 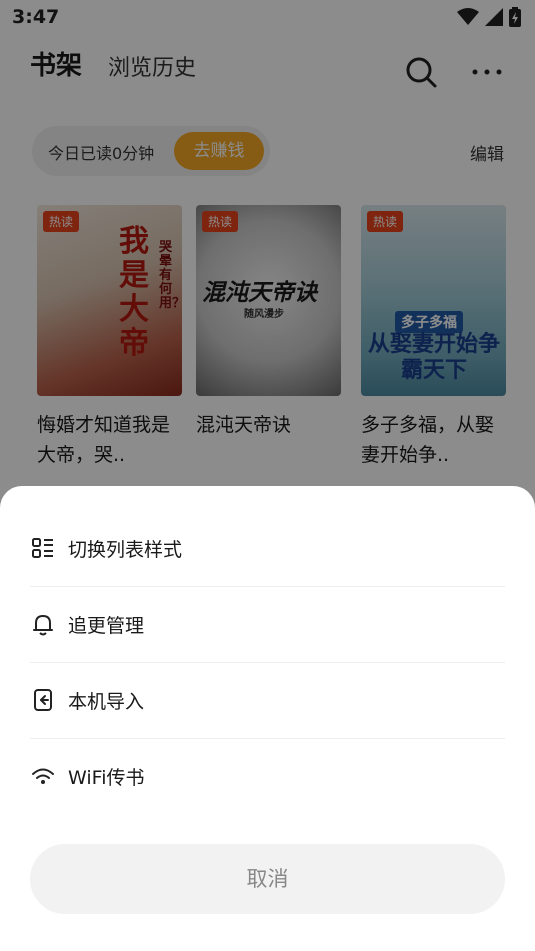 What do you see at coordinates (125, 549) in the screenshot?
I see `menu-item-label: 切换列表样式` at bounding box center [125, 549].